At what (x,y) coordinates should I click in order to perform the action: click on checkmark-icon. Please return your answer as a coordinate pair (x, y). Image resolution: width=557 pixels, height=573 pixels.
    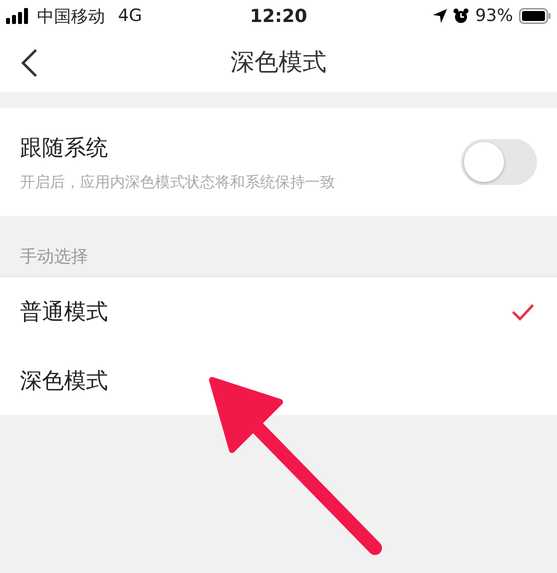
    Looking at the image, I should click on (523, 311).